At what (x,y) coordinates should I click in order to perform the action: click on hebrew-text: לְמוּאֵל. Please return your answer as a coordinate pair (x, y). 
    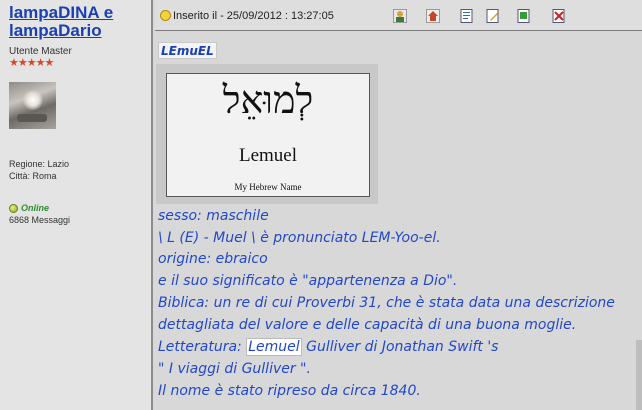
    Looking at the image, I should click on (268, 100).